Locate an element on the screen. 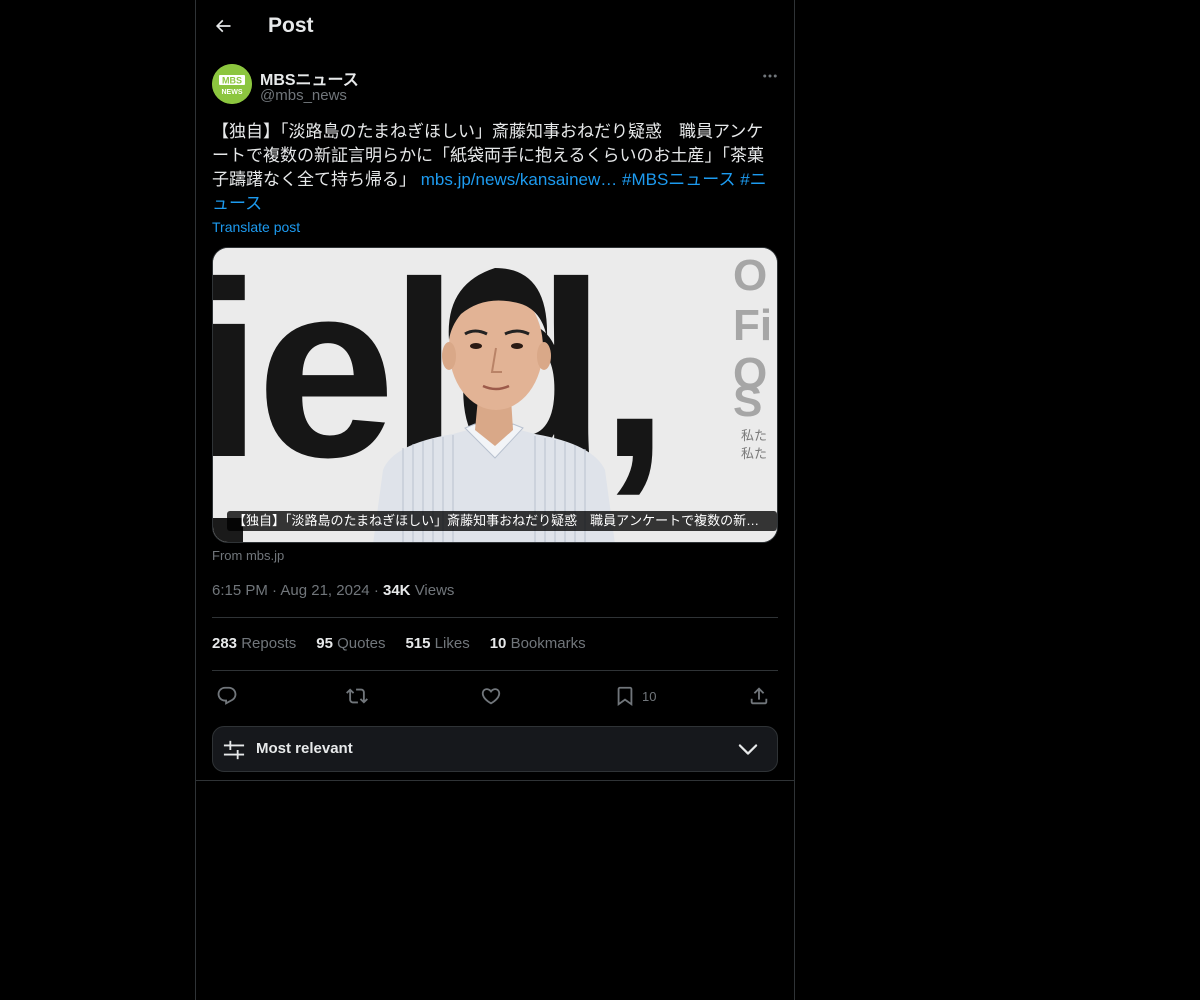  reposts-stat: 283 Reposts is located at coordinates (254, 643).